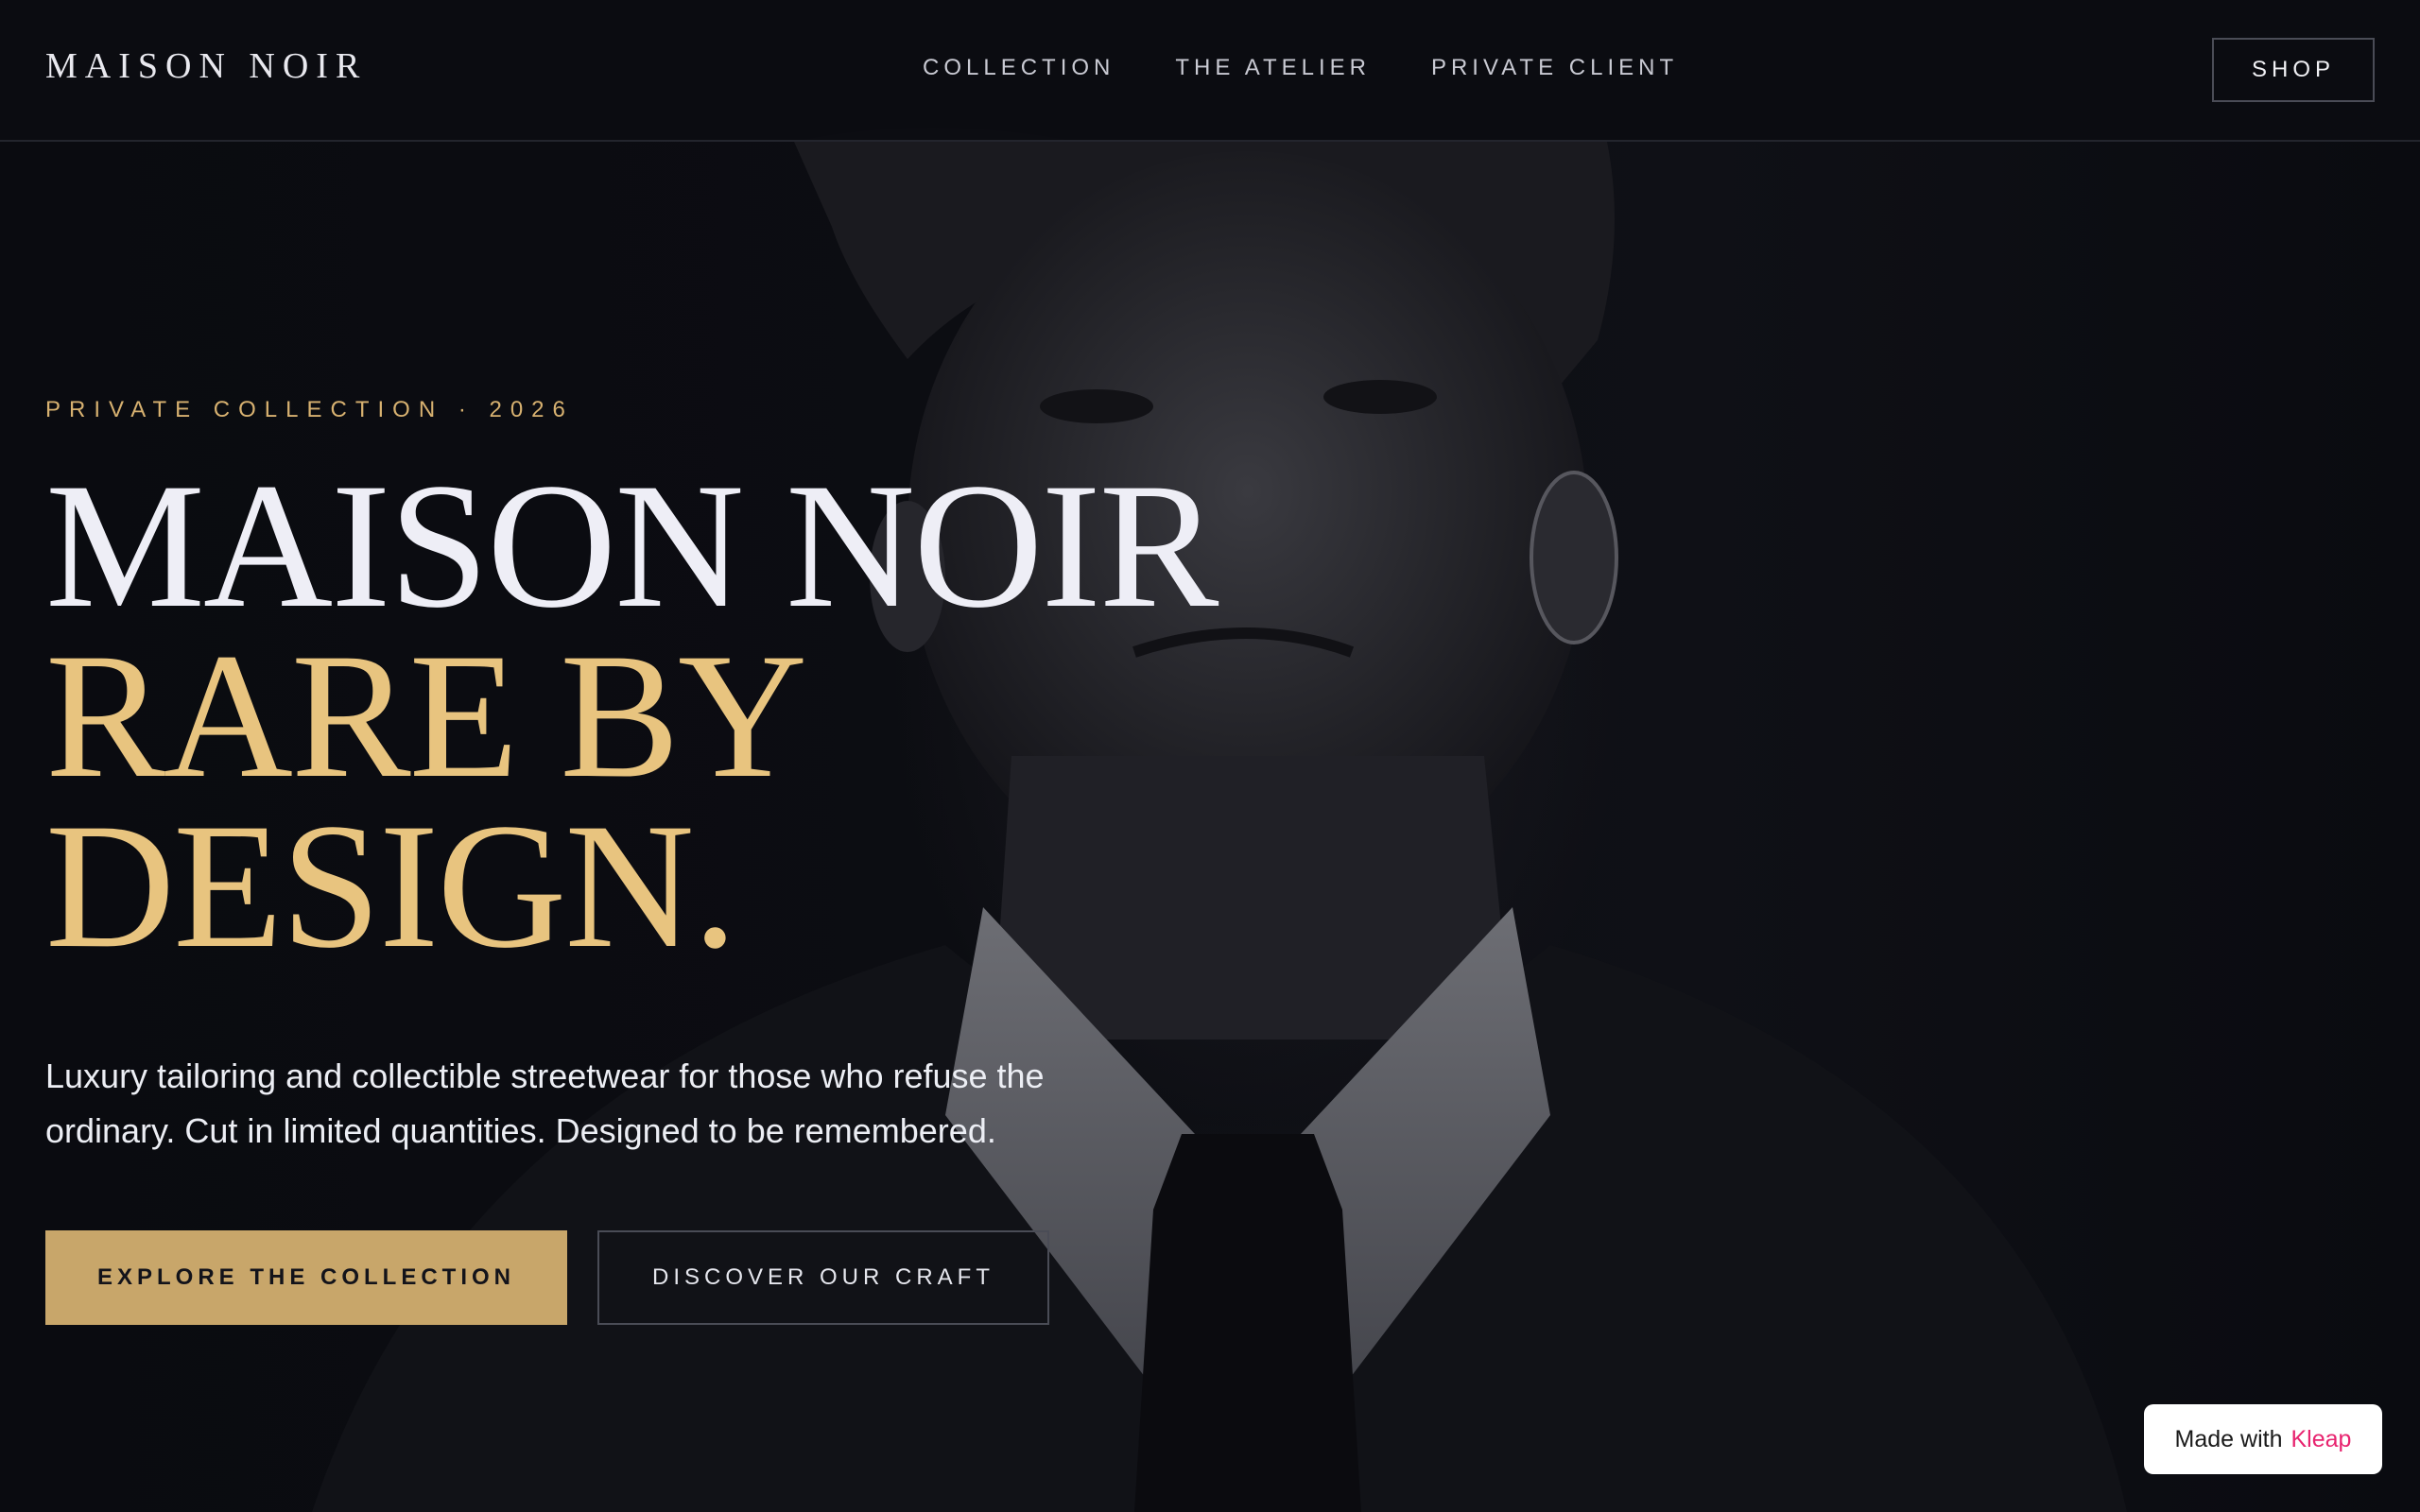  Describe the element at coordinates (391, 886) in the screenshot. I see `headline-line-3: DESIGN.` at that location.